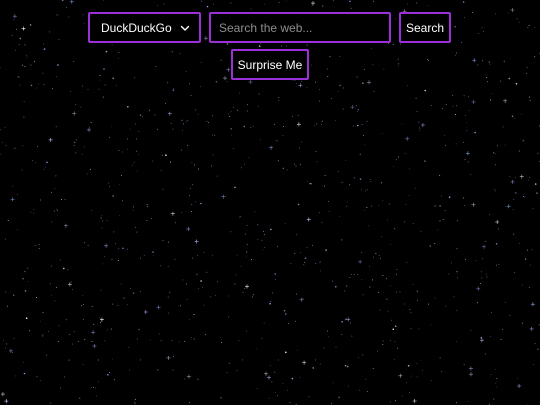  I want to click on chevron-down-icon, so click(185, 28).